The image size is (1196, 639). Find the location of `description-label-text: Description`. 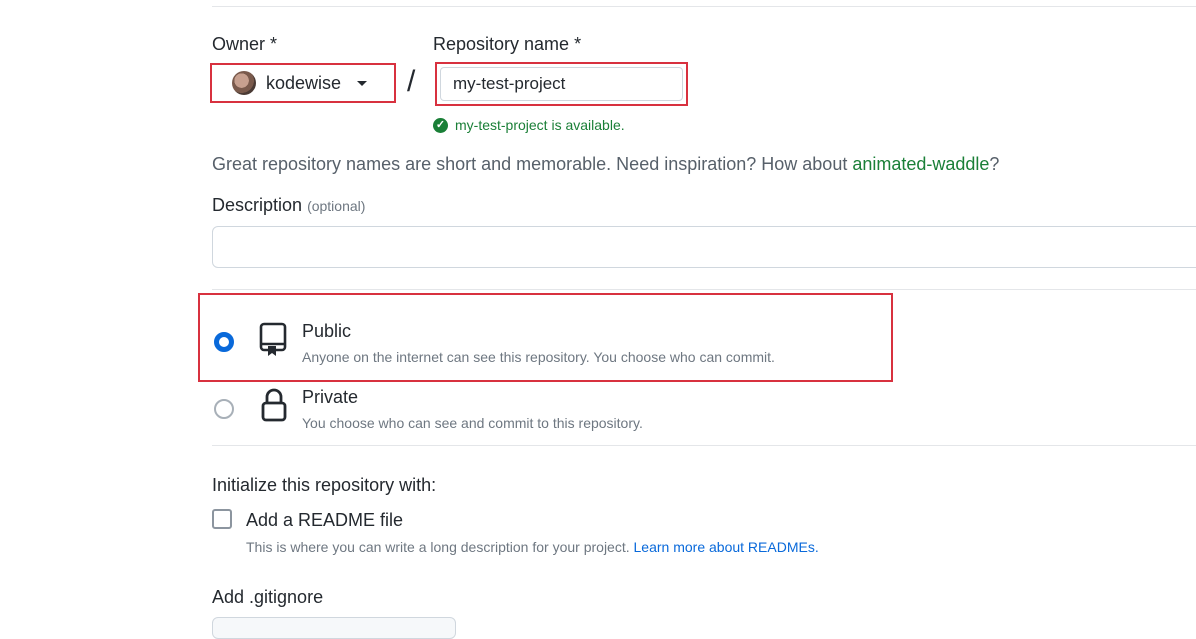

description-label-text: Description is located at coordinates (257, 205).